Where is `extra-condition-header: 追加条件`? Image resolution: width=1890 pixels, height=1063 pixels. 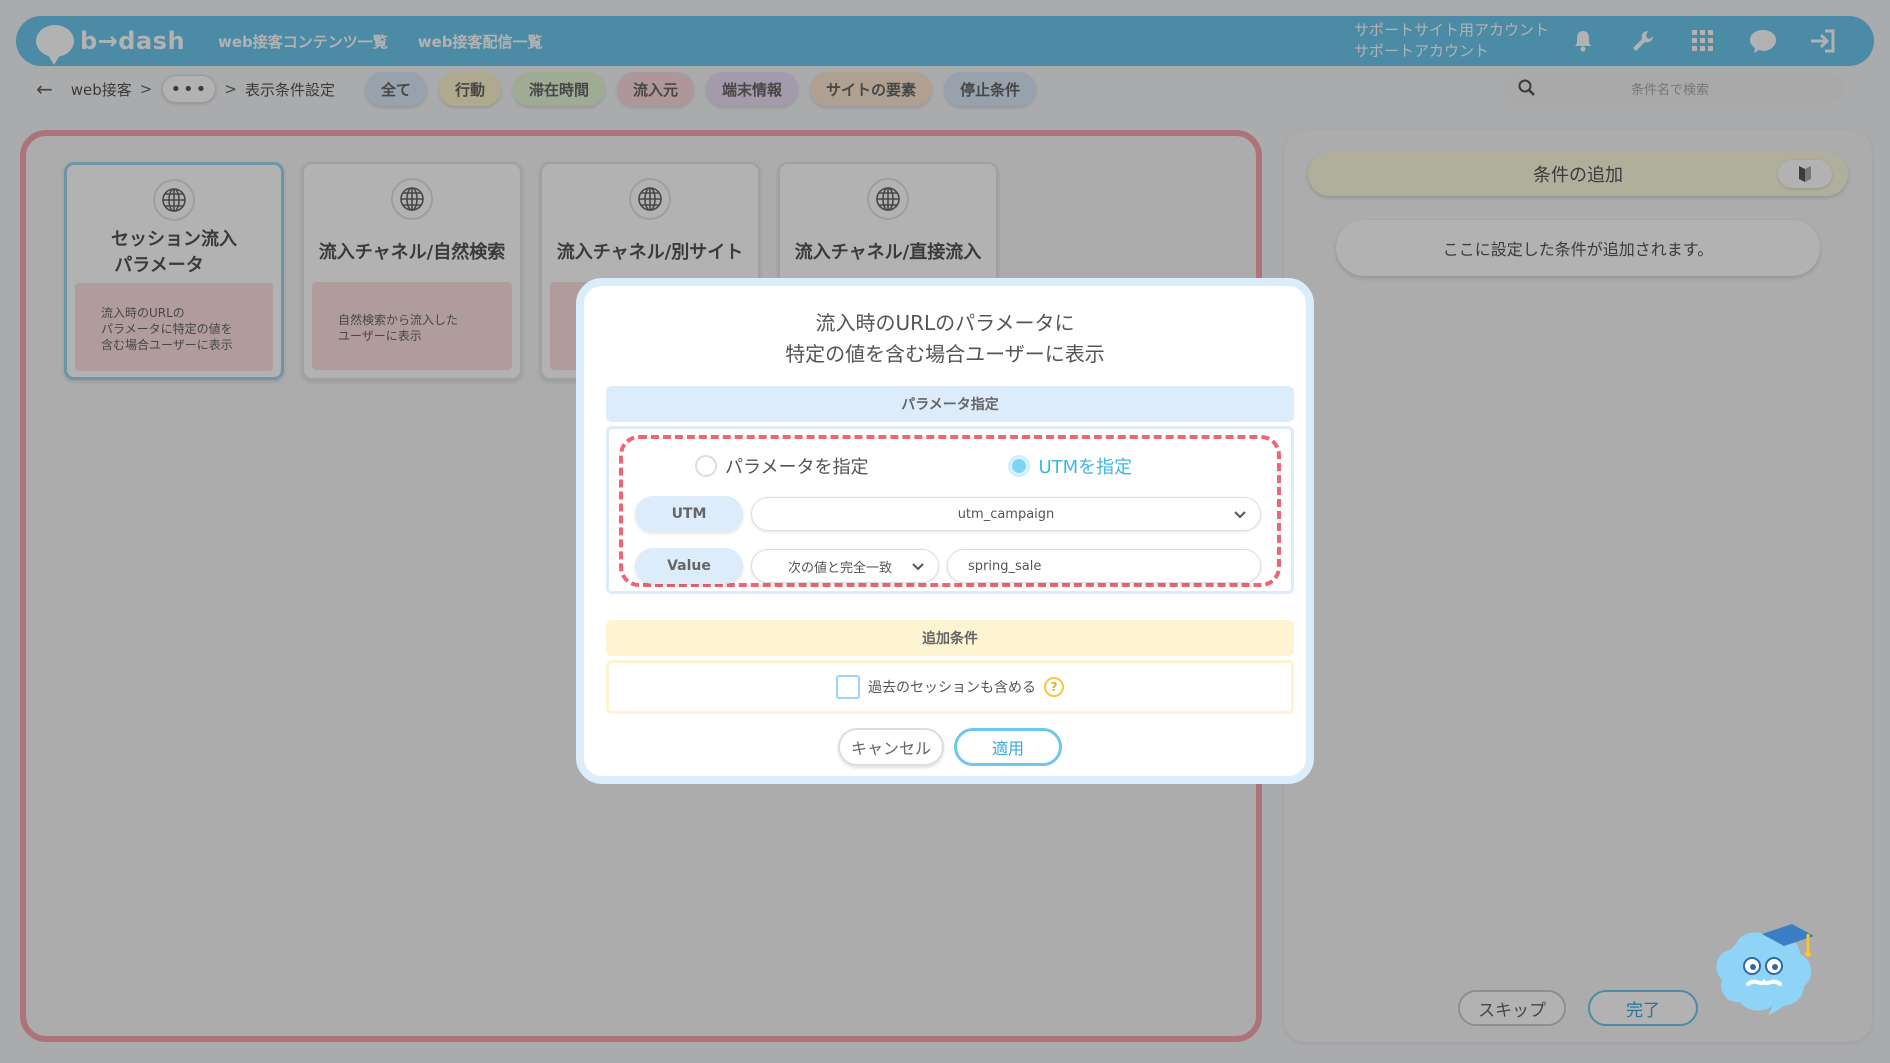 extra-condition-header: 追加条件 is located at coordinates (950, 638).